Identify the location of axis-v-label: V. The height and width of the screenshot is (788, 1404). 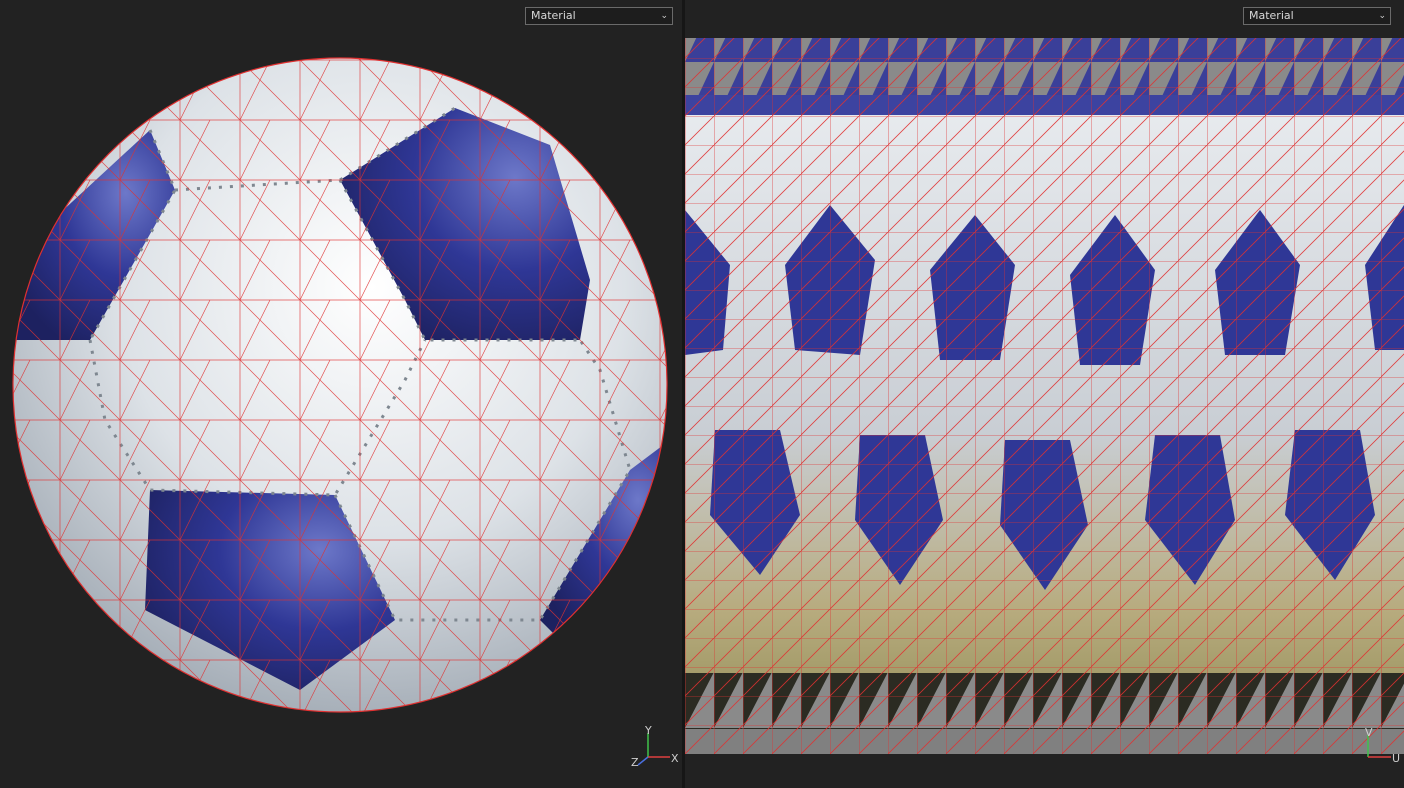
(1369, 732).